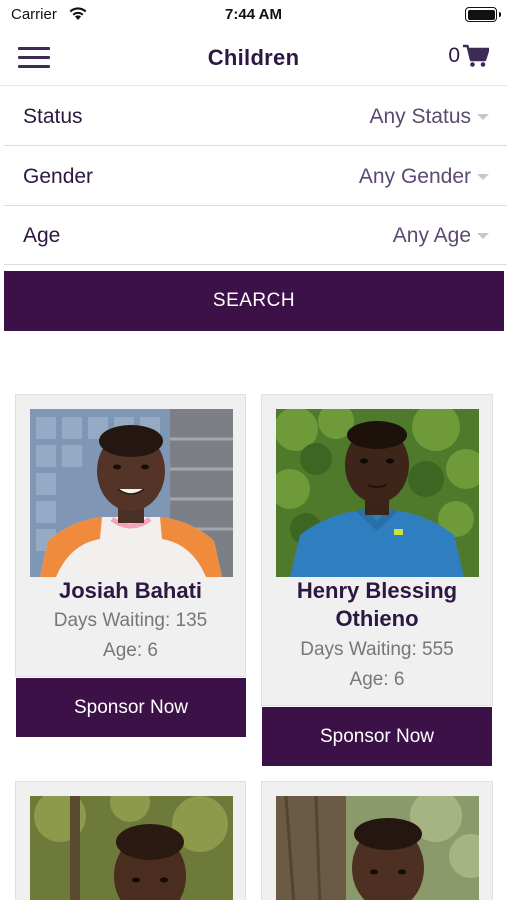  Describe the element at coordinates (476, 55) in the screenshot. I see `cart-icon` at that location.